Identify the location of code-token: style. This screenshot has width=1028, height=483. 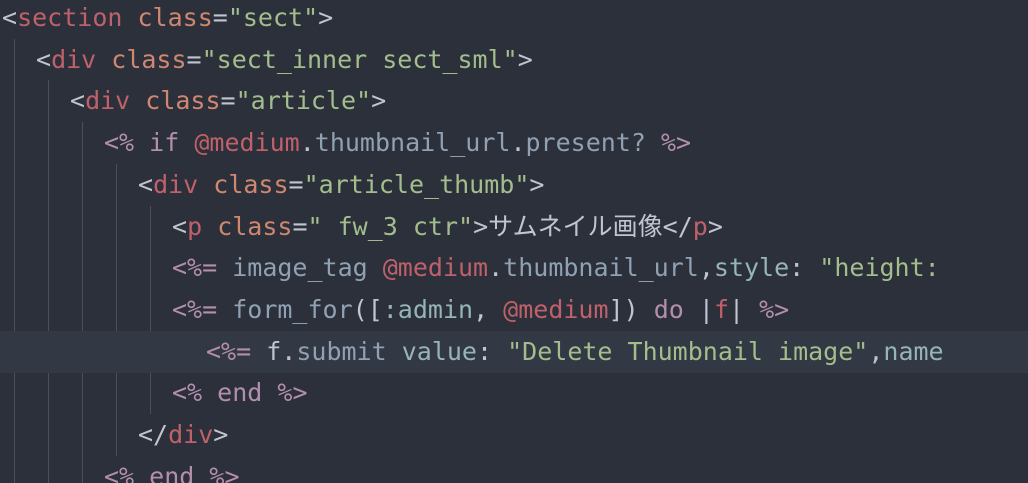
(751, 268).